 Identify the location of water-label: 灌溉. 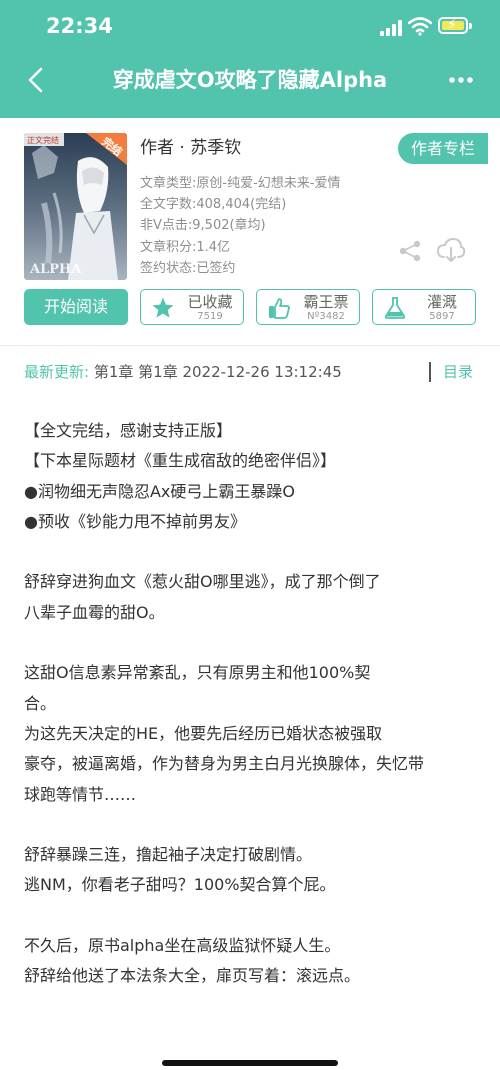
(441, 302).